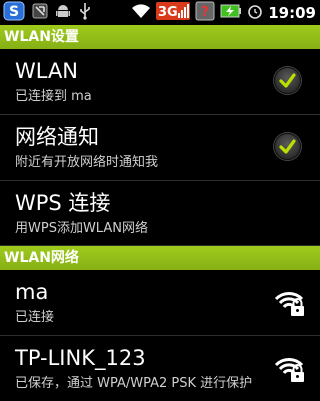 This screenshot has width=320, height=401. What do you see at coordinates (63, 203) in the screenshot?
I see `wps-title: WPS 连接` at bounding box center [63, 203].